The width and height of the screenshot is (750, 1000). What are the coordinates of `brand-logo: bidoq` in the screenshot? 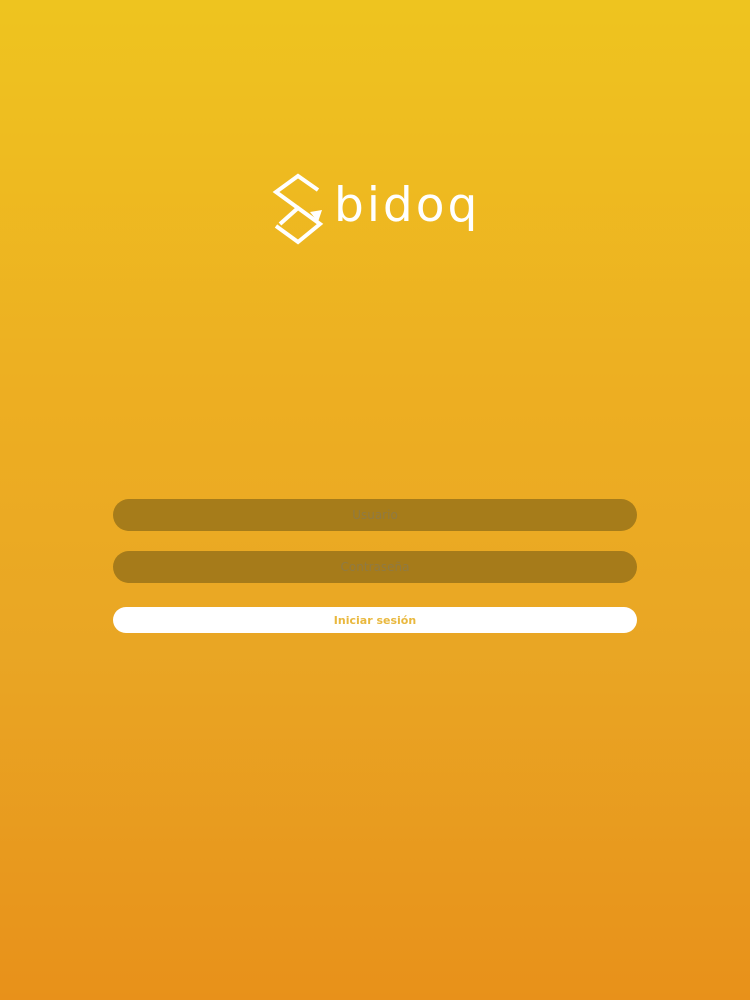 It's located at (375, 208).